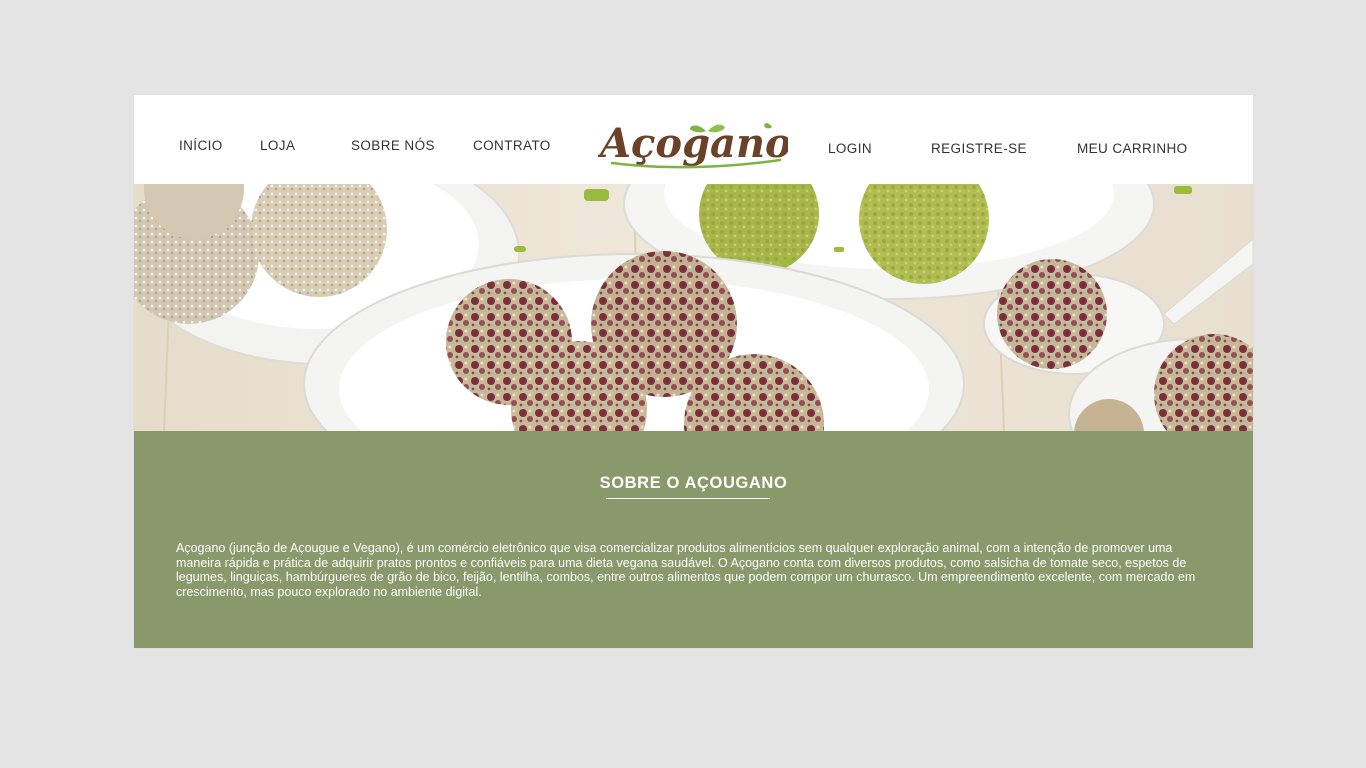 This screenshot has width=1366, height=768. Describe the element at coordinates (979, 148) in the screenshot. I see `nav-registre-se: REGISTRE-SE` at that location.